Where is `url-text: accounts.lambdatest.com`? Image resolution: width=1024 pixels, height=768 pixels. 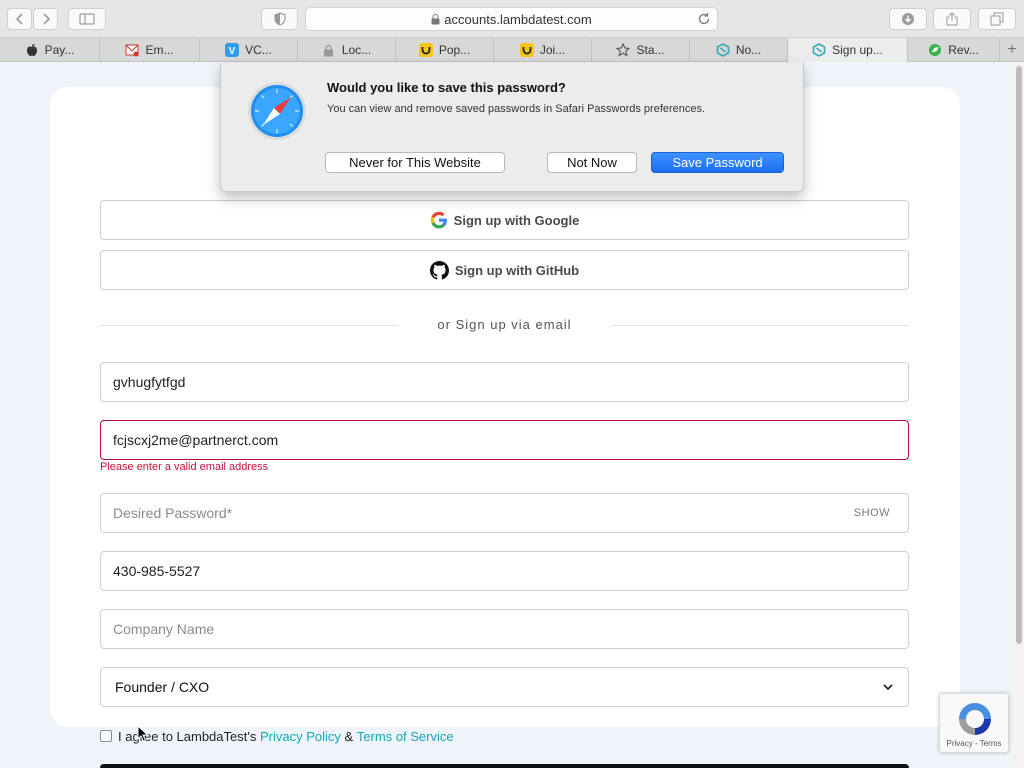
url-text: accounts.lambdatest.com is located at coordinates (518, 19).